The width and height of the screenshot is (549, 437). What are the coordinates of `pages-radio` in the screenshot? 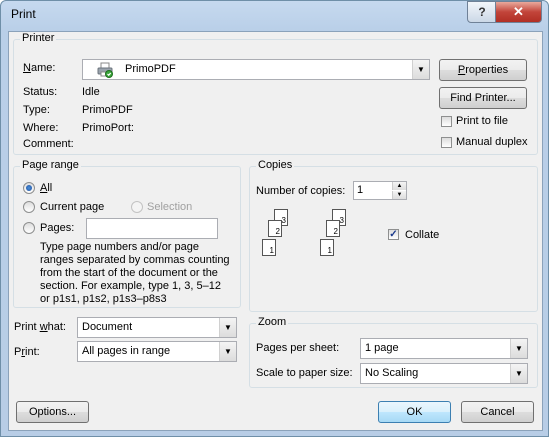 It's located at (29, 228).